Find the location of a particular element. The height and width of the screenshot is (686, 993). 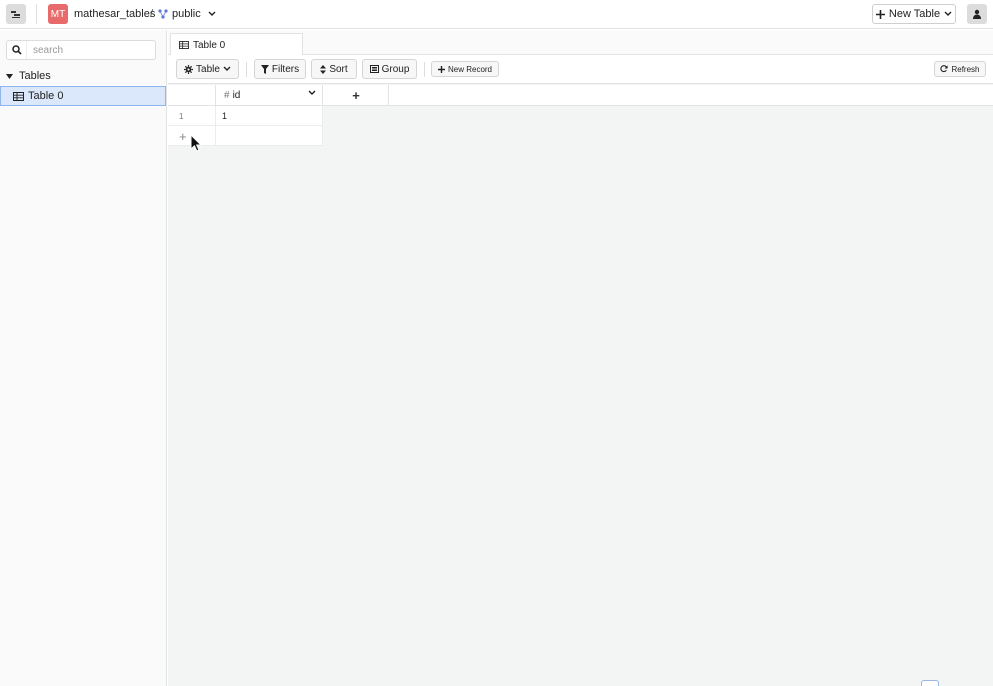

filter-icon is located at coordinates (264, 69).